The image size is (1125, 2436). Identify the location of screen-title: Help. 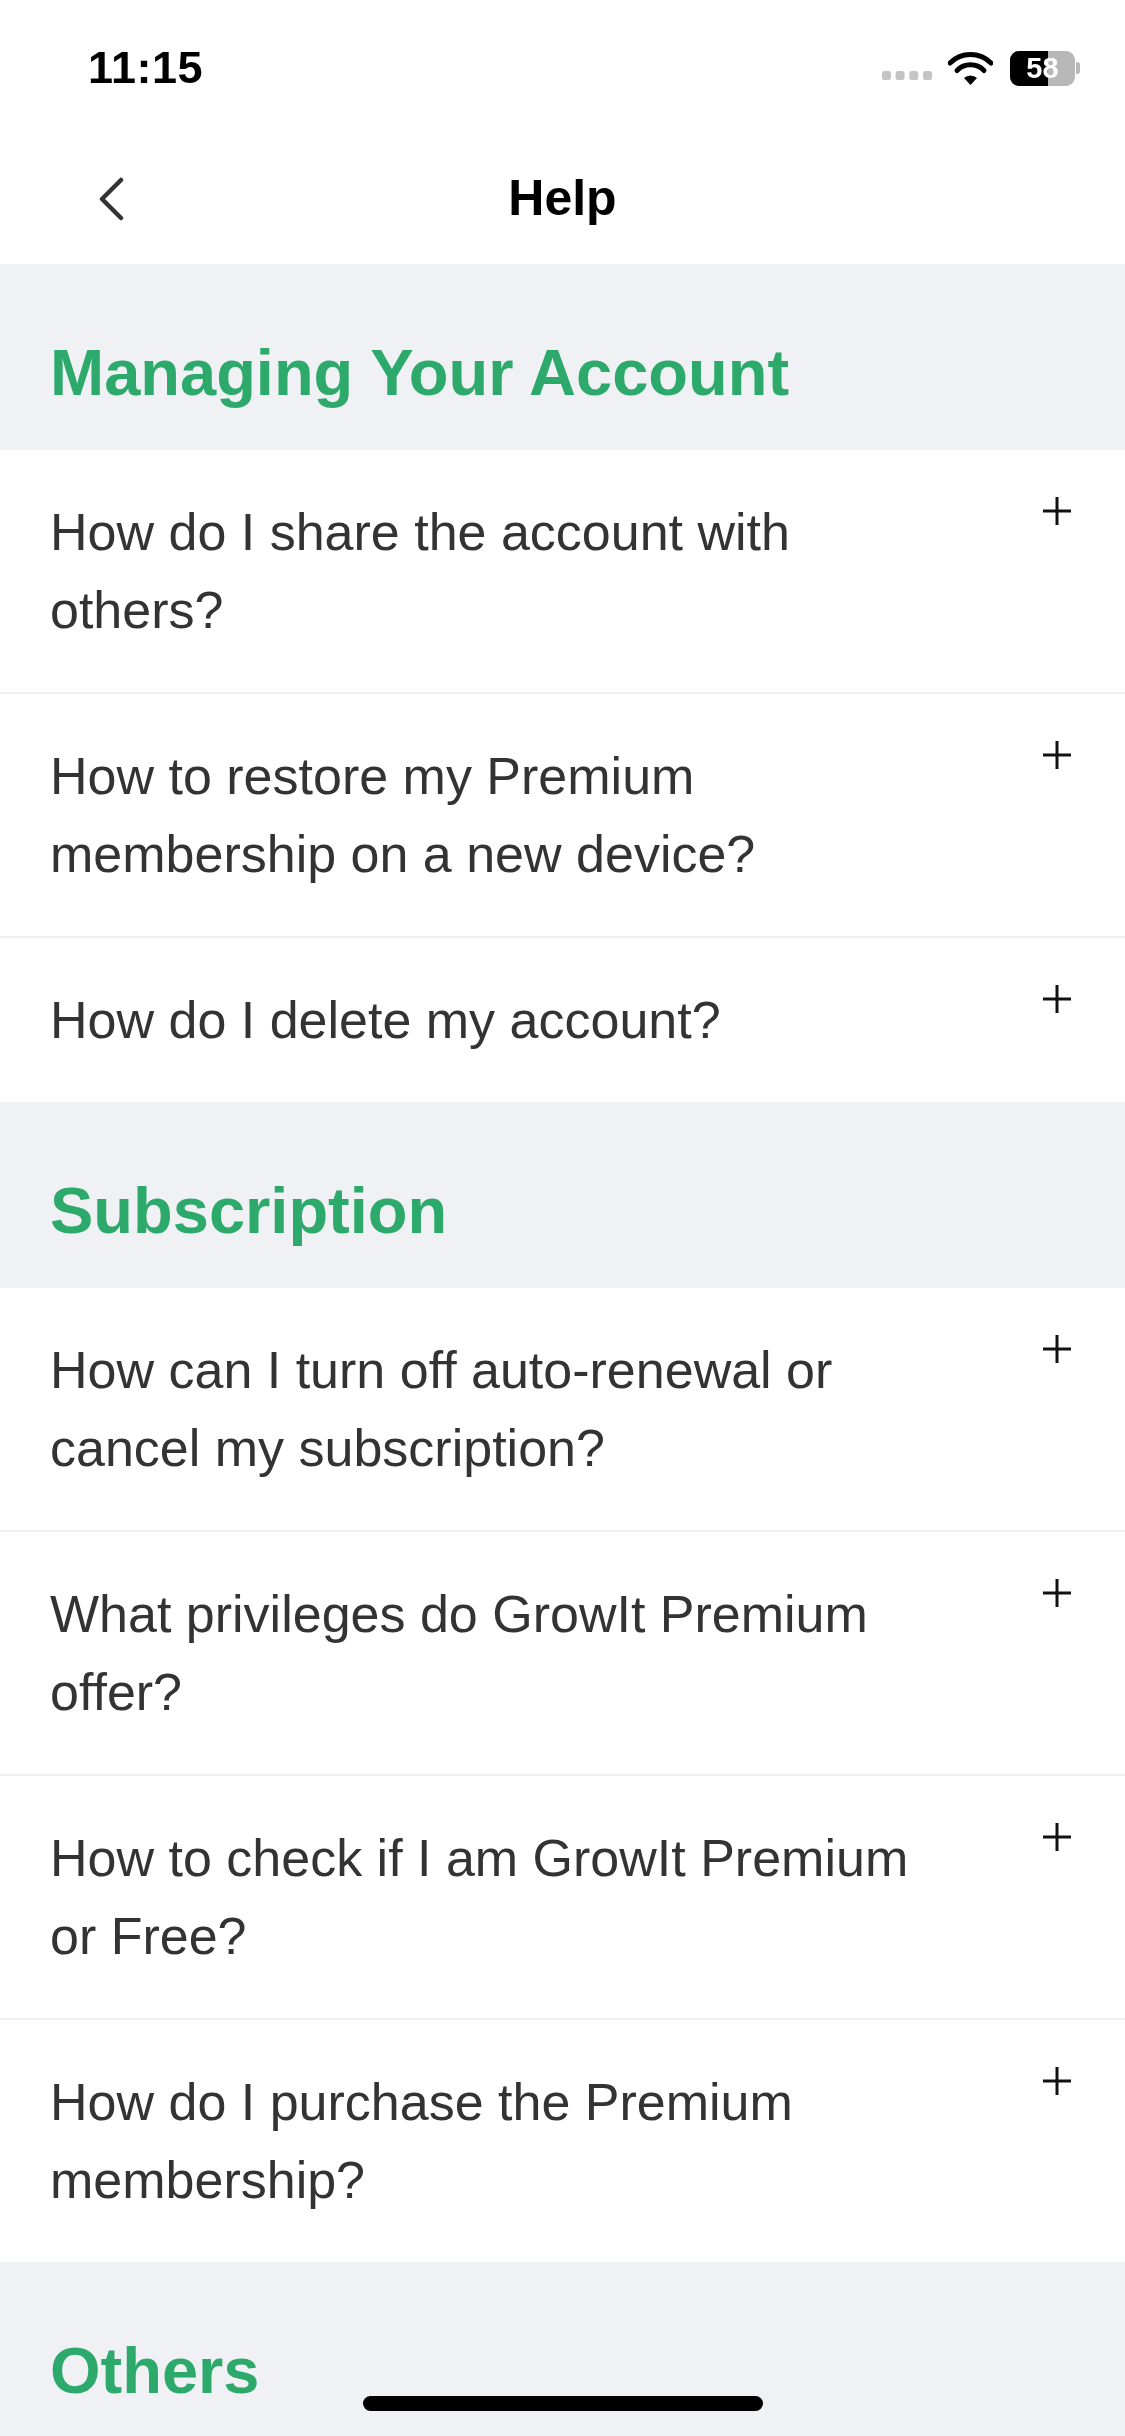
(562, 198).